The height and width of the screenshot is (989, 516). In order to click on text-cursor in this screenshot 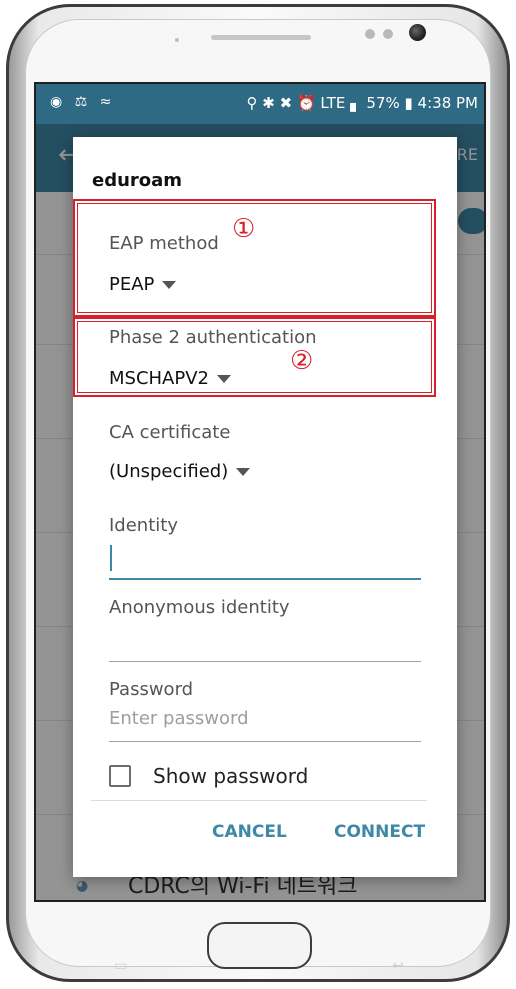, I will do `click(111, 558)`.